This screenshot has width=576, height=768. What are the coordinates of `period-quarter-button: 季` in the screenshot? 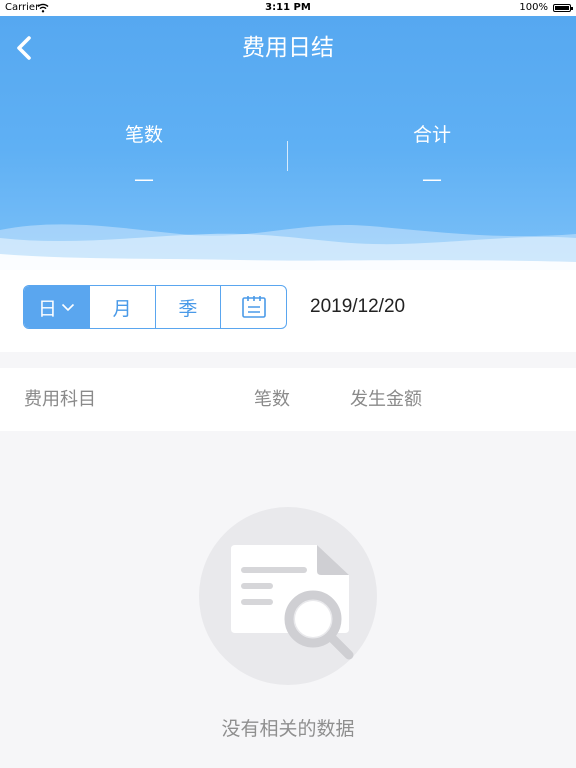 It's located at (187, 307).